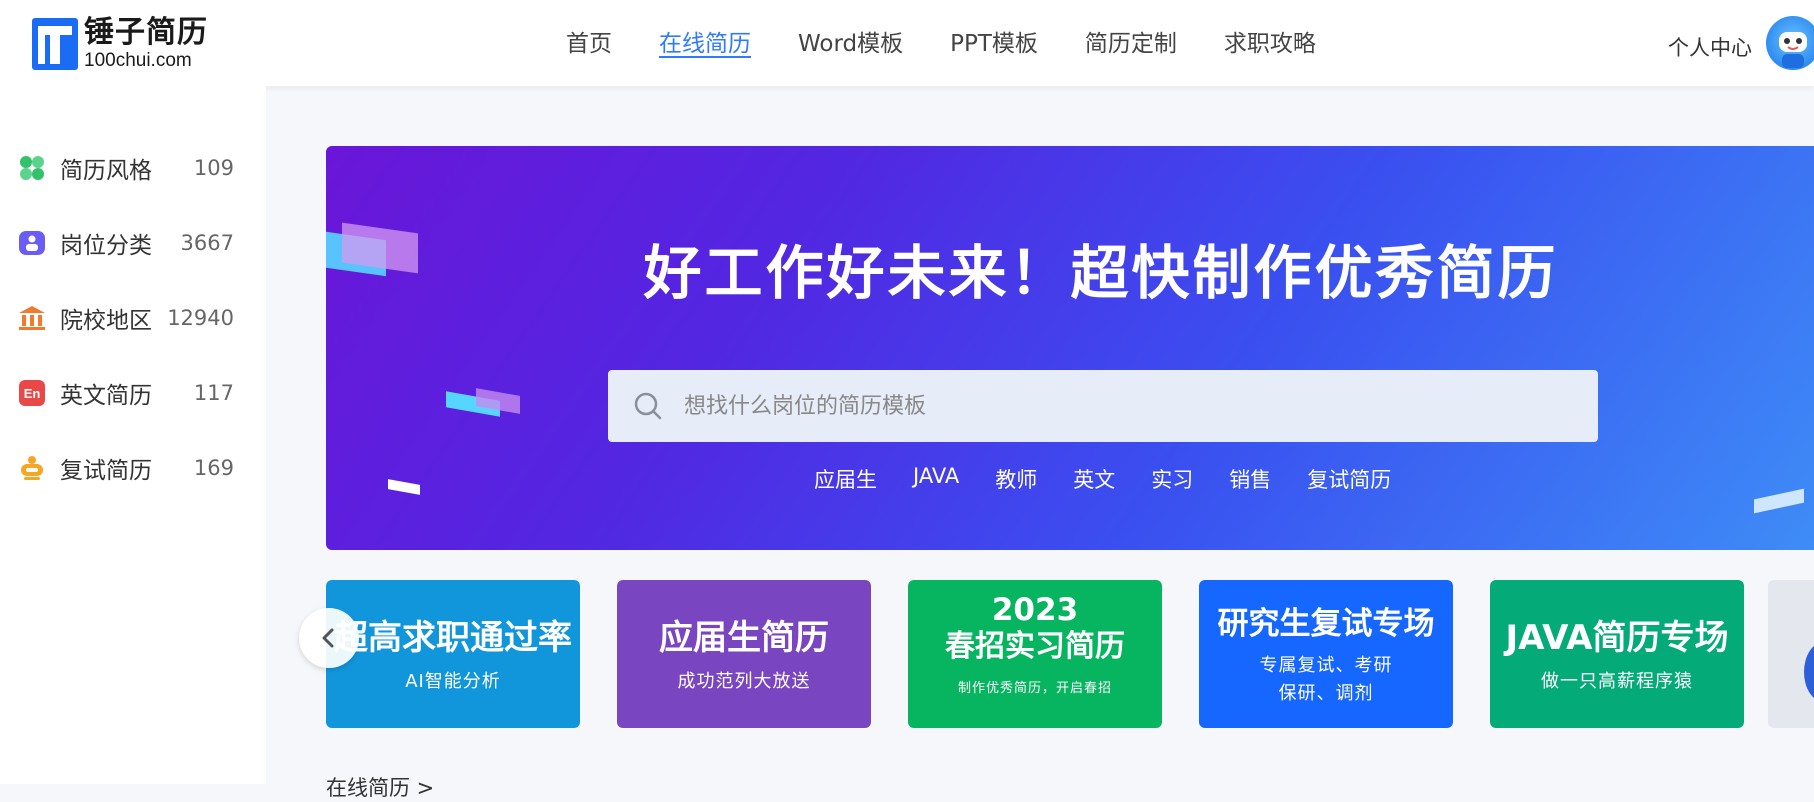  Describe the element at coordinates (1326, 624) in the screenshot. I see `promo-title: 研究生复试专场` at that location.